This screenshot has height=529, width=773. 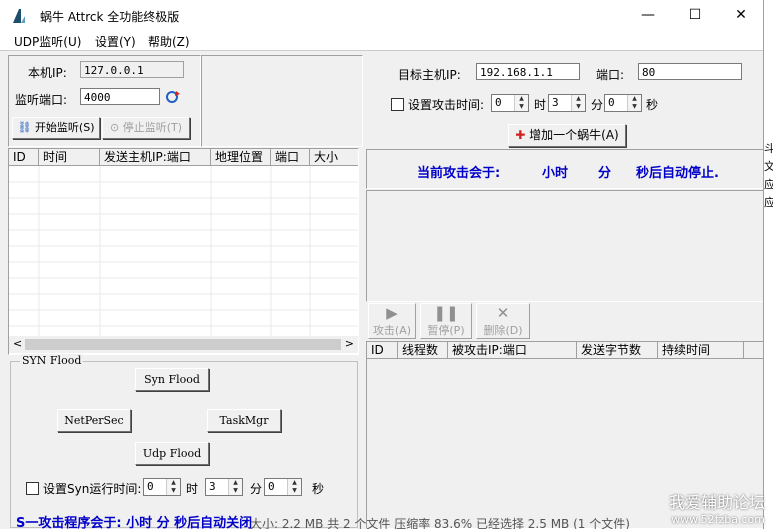 I want to click on attack-hours-spinner: 0 ▲ ▼, so click(x=510, y=103).